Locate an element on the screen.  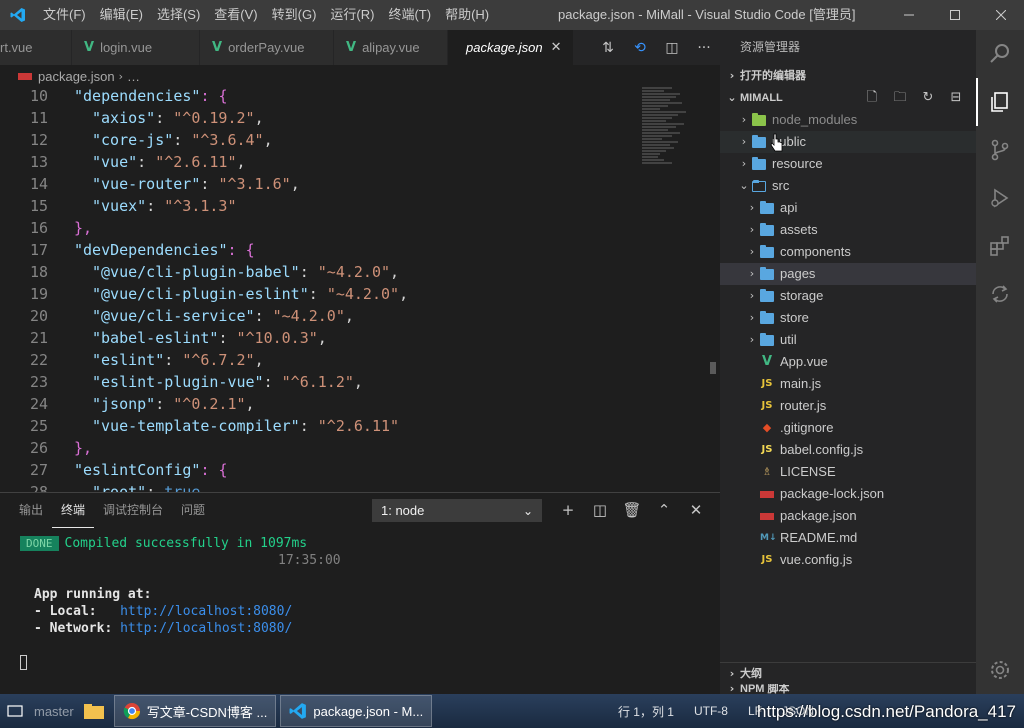
maximize-panel-icon: ⌃ is located at coordinates (664, 510).